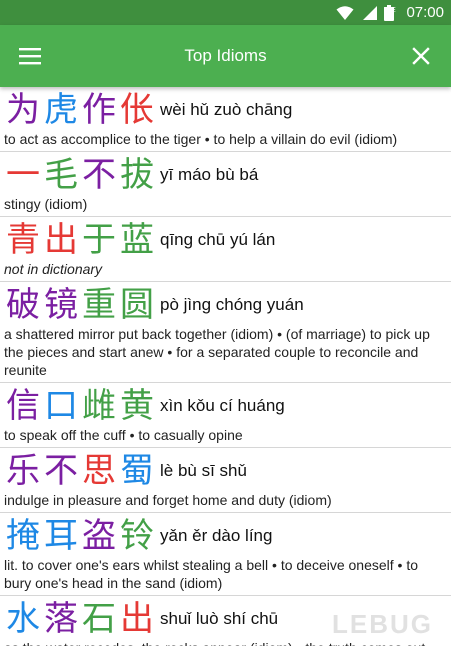  What do you see at coordinates (216, 535) in the screenshot?
I see `idiom-pinyin: yǎn ěr dào líng` at bounding box center [216, 535].